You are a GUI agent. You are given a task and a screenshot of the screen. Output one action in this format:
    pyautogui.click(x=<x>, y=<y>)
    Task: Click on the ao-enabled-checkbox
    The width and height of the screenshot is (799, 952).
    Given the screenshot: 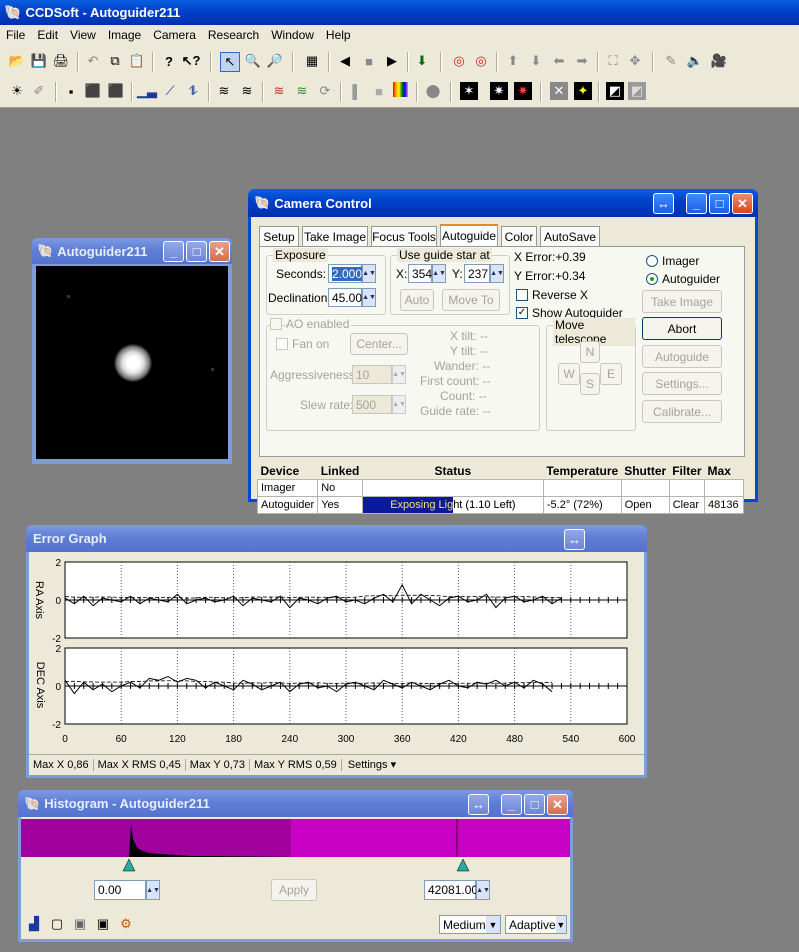 What is the action you would take?
    pyautogui.click(x=276, y=324)
    